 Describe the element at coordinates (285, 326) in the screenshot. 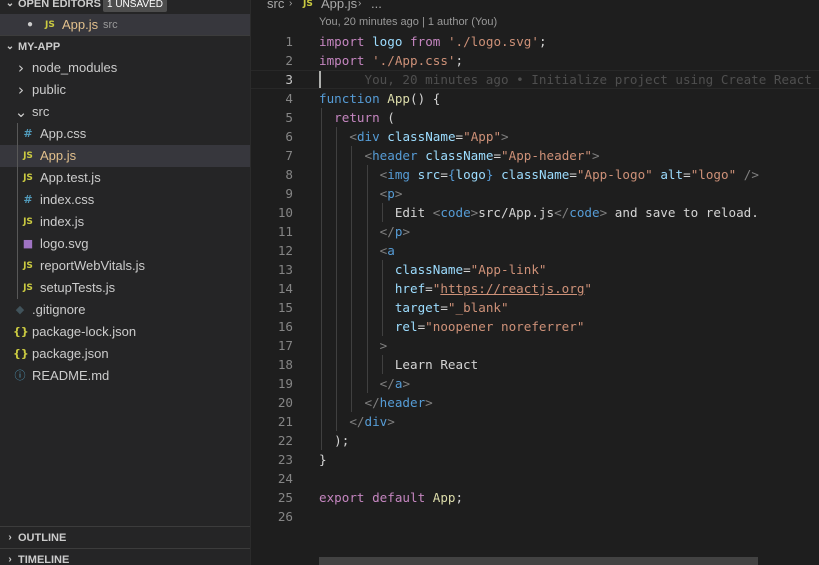

I see `line-number: 16` at that location.